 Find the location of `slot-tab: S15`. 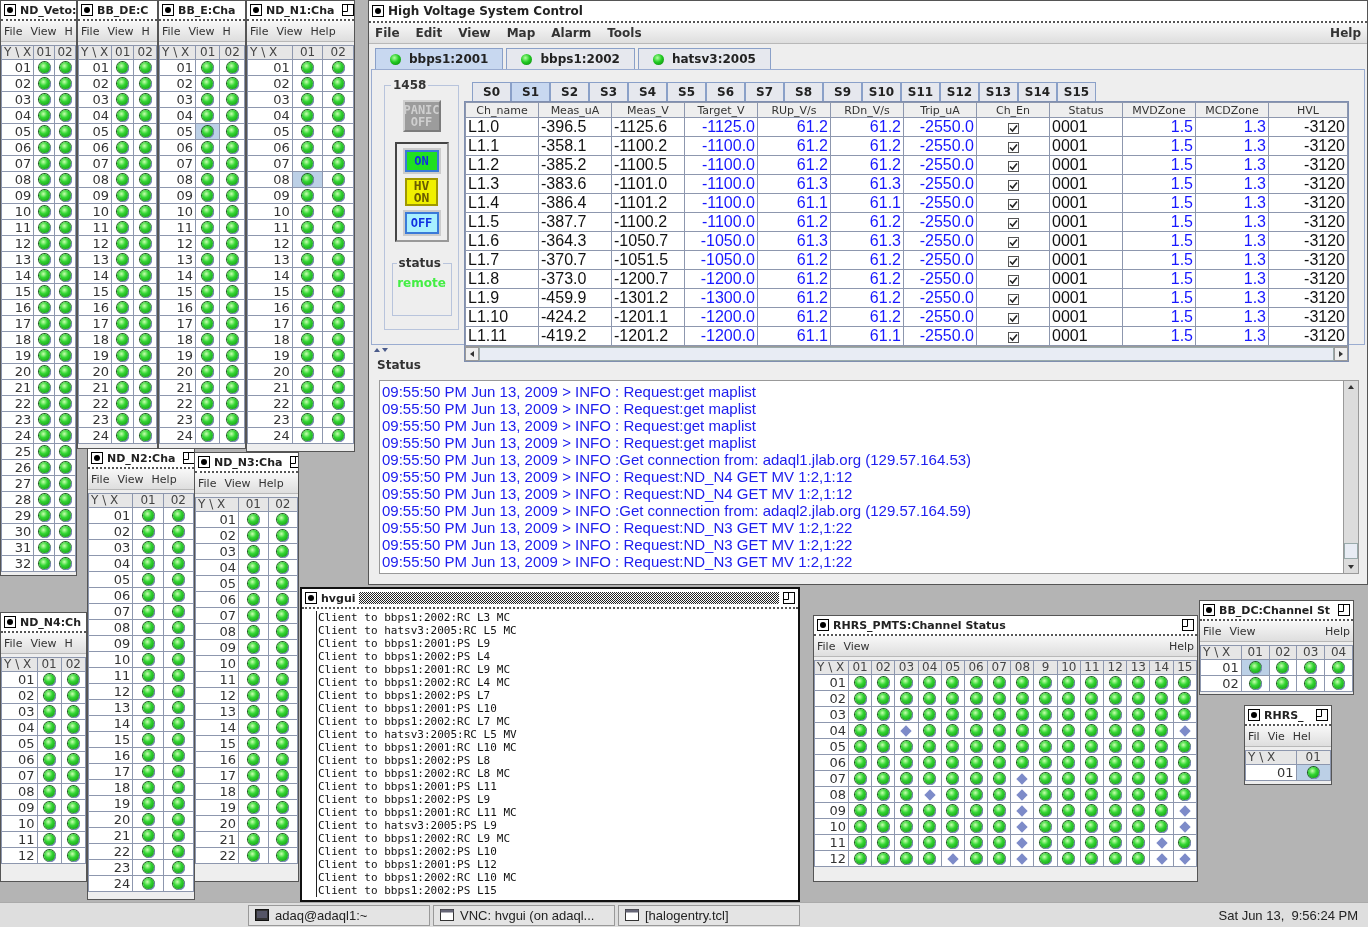

slot-tab: S15 is located at coordinates (1076, 91).